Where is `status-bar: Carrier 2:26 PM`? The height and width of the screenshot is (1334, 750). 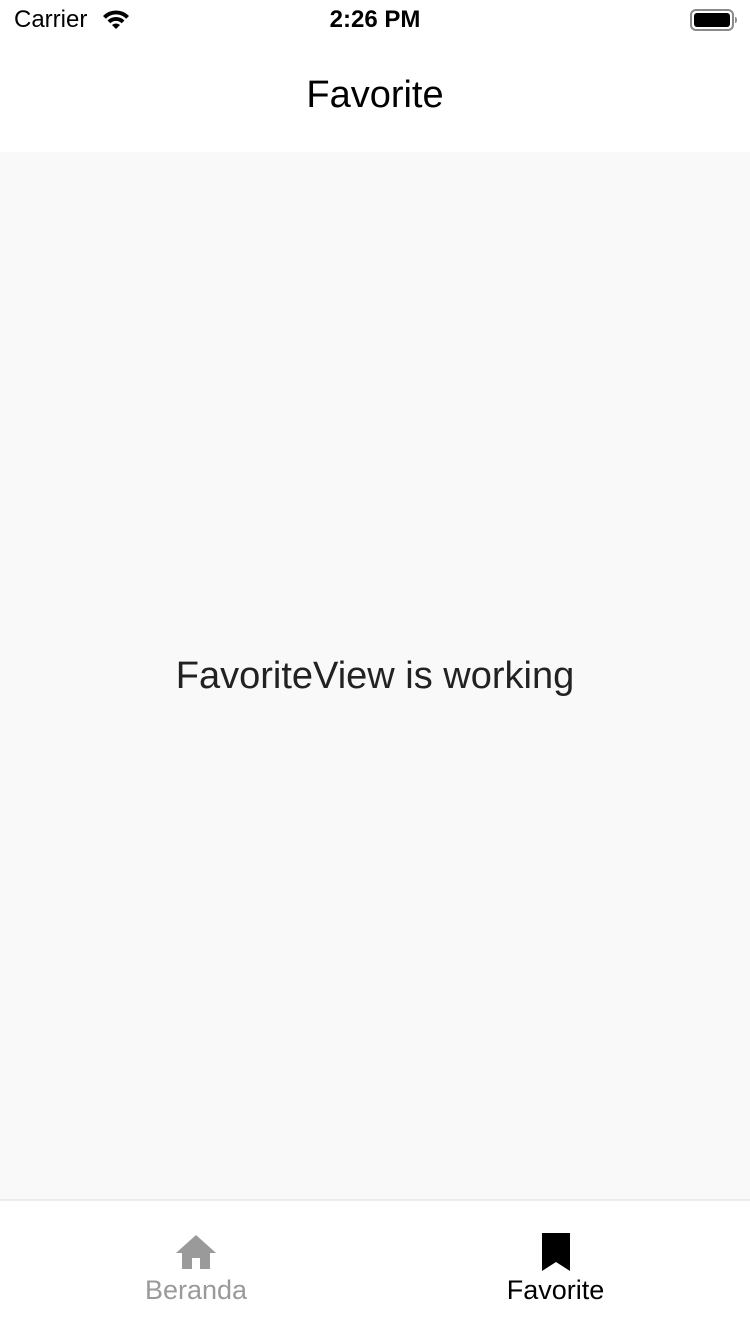
status-bar: Carrier 2:26 PM is located at coordinates (375, 20).